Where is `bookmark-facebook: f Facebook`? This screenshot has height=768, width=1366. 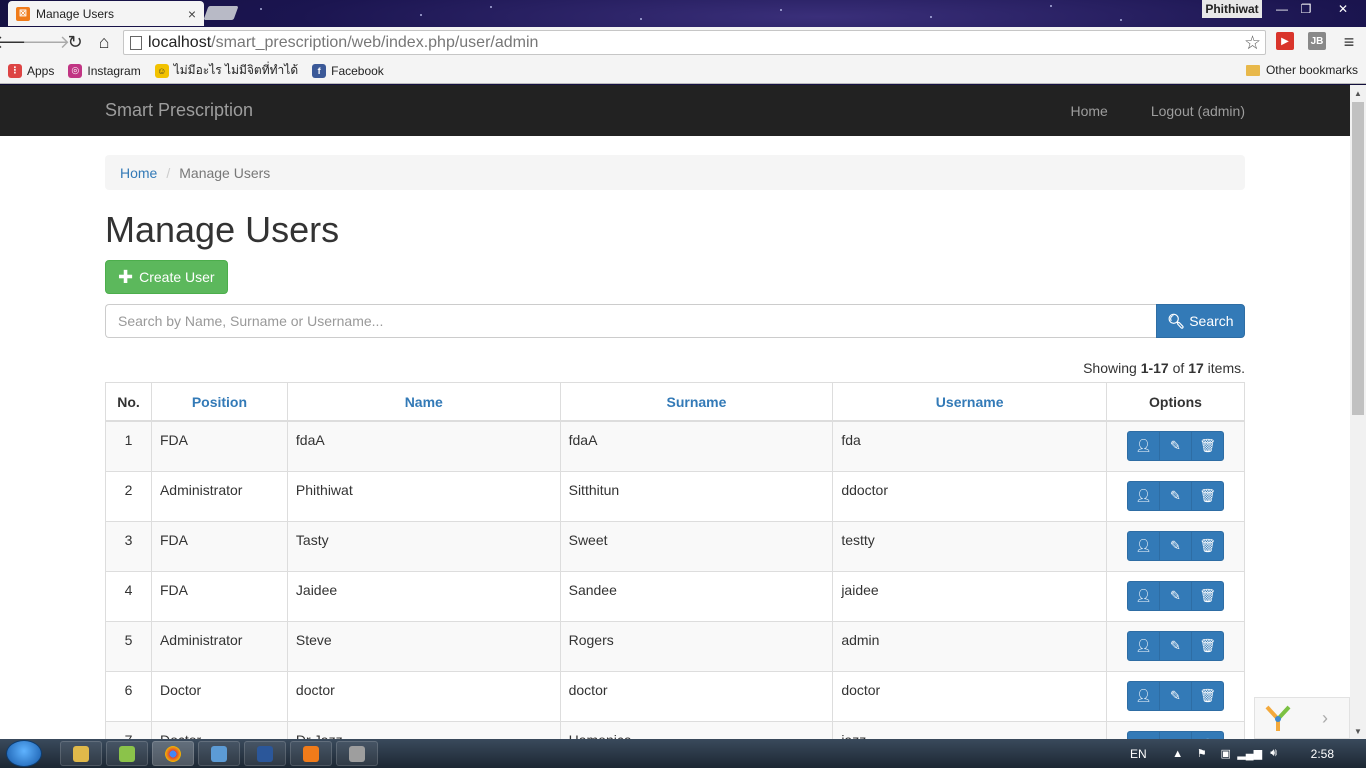 bookmark-facebook: f Facebook is located at coordinates (348, 70).